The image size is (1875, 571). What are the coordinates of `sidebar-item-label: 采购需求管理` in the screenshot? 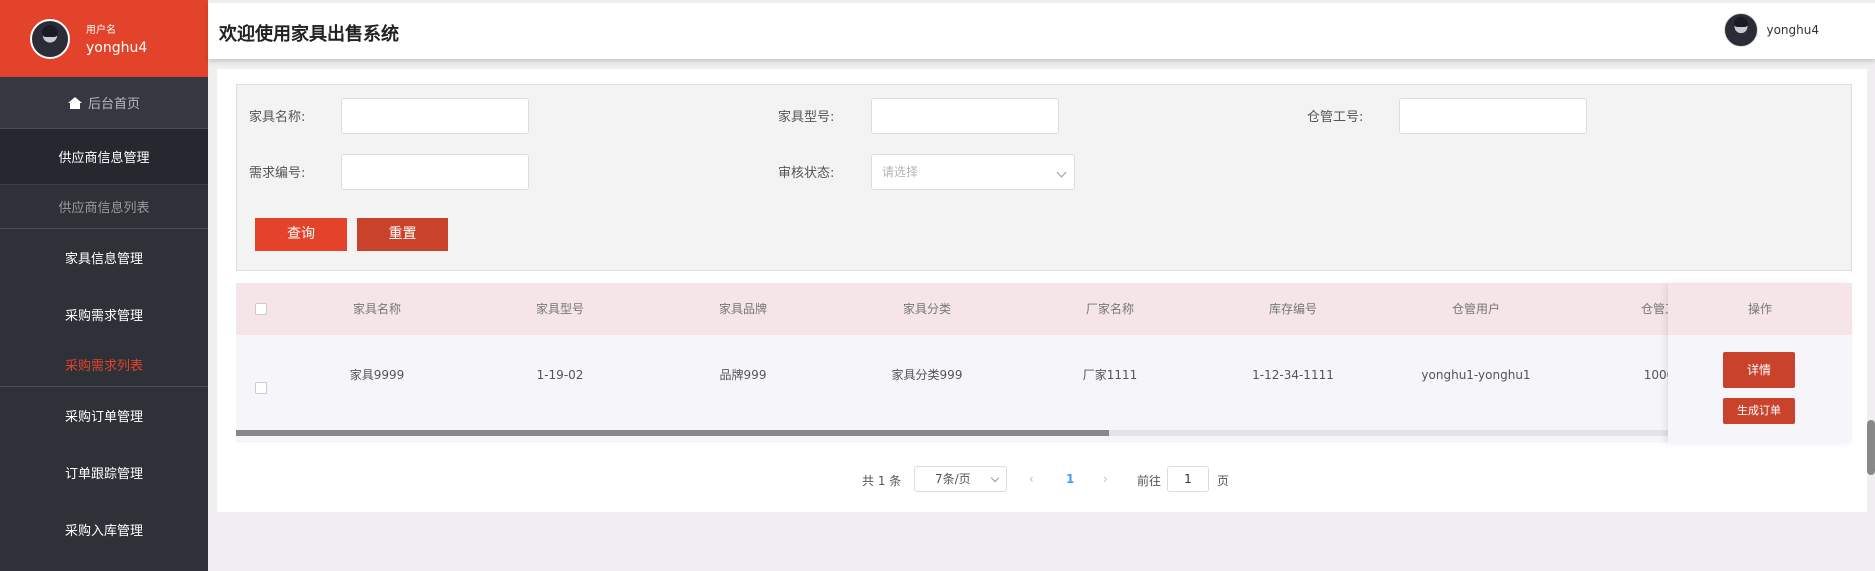 It's located at (103, 316).